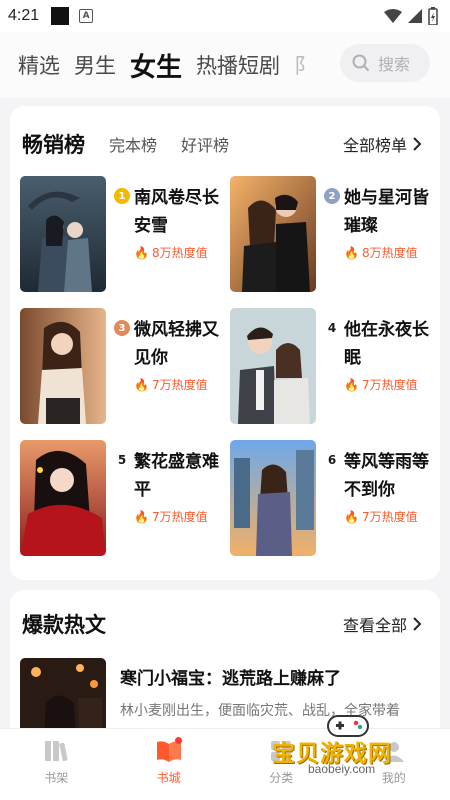  What do you see at coordinates (394, 64) in the screenshot?
I see `search-placeholder: 搜索` at bounding box center [394, 64].